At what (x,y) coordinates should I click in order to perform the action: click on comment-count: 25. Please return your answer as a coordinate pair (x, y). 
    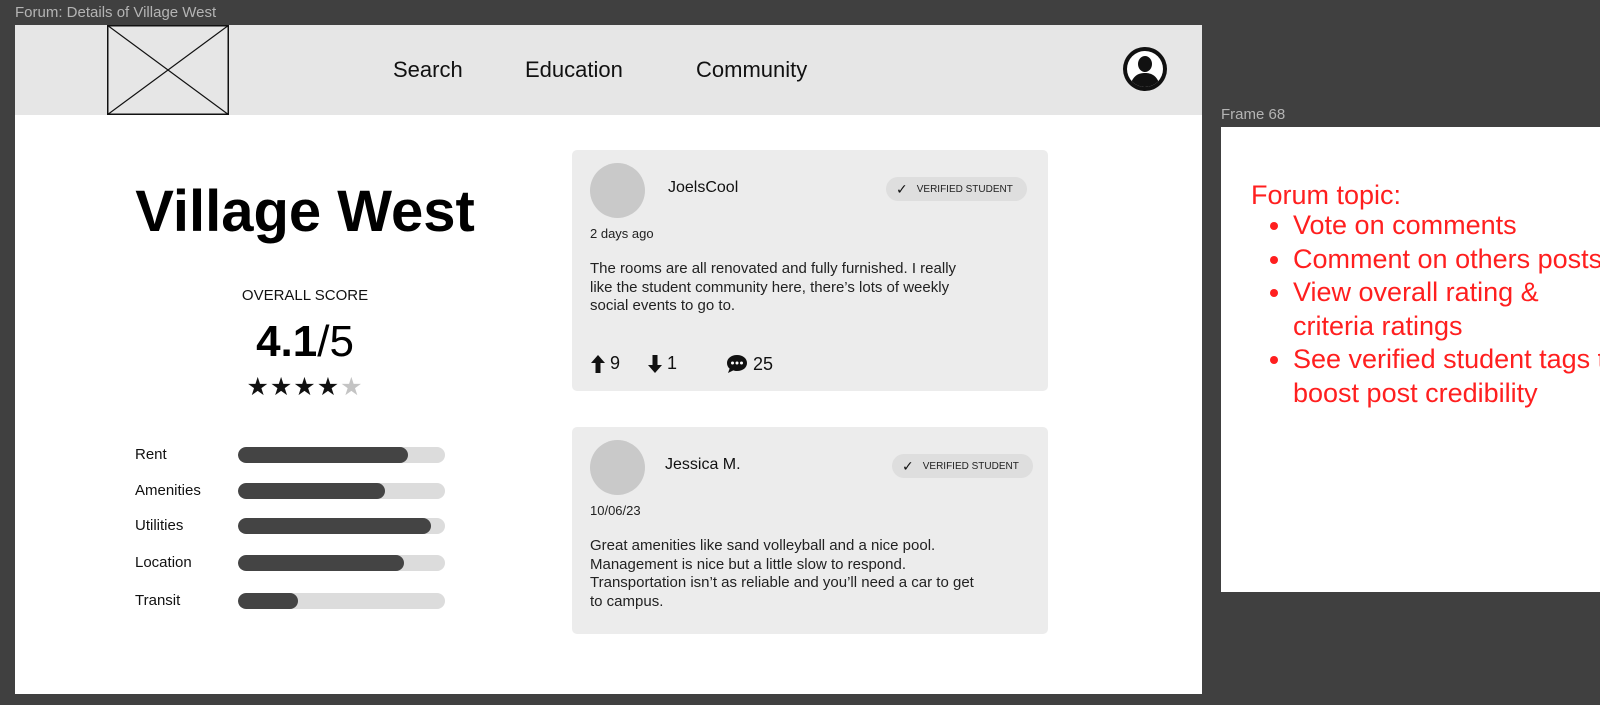
    Looking at the image, I should click on (763, 363).